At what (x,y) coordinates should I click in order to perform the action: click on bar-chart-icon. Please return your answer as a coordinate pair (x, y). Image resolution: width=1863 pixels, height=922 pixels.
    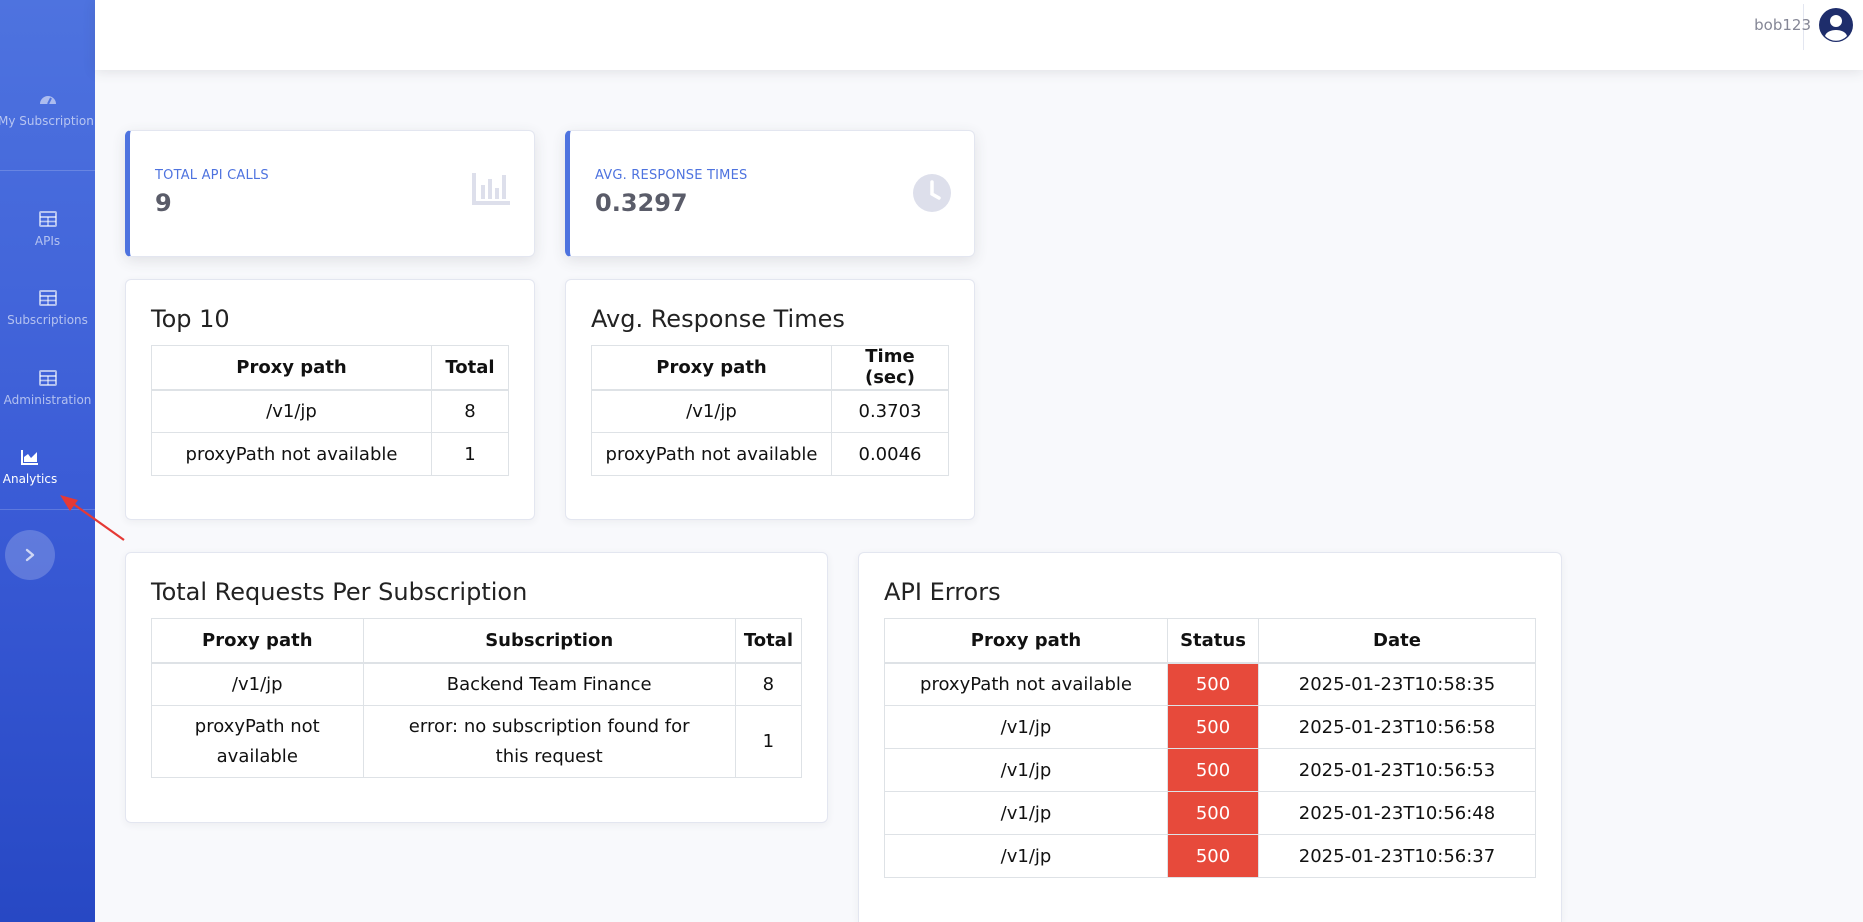
    Looking at the image, I should click on (491, 189).